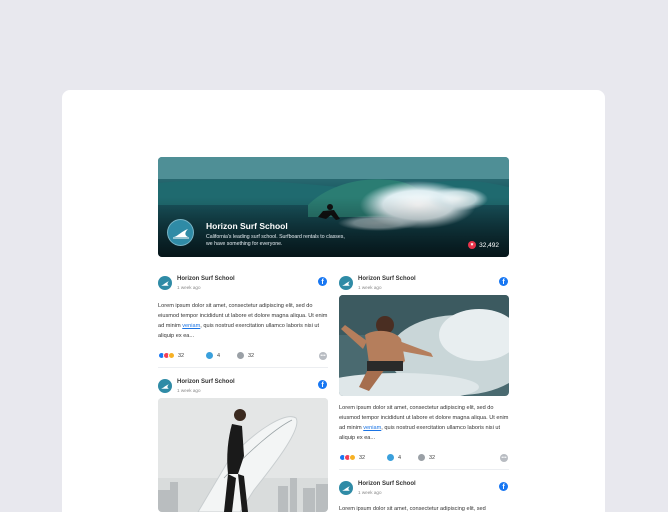 This screenshot has width=668, height=512. I want to click on post-photo-surfer-wave, so click(424, 345).